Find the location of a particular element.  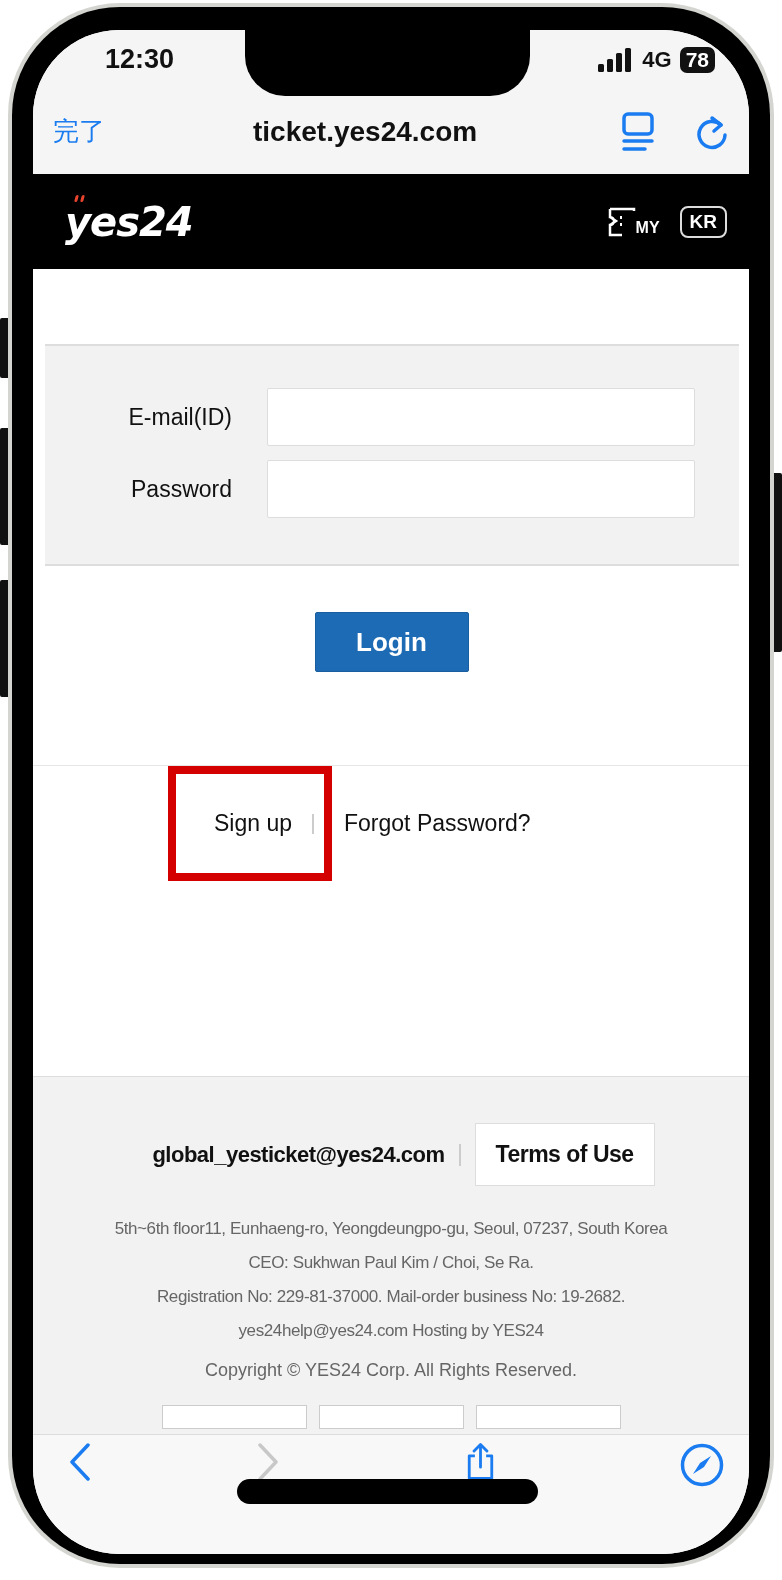

sign-up-link: Sign up is located at coordinates (253, 823).